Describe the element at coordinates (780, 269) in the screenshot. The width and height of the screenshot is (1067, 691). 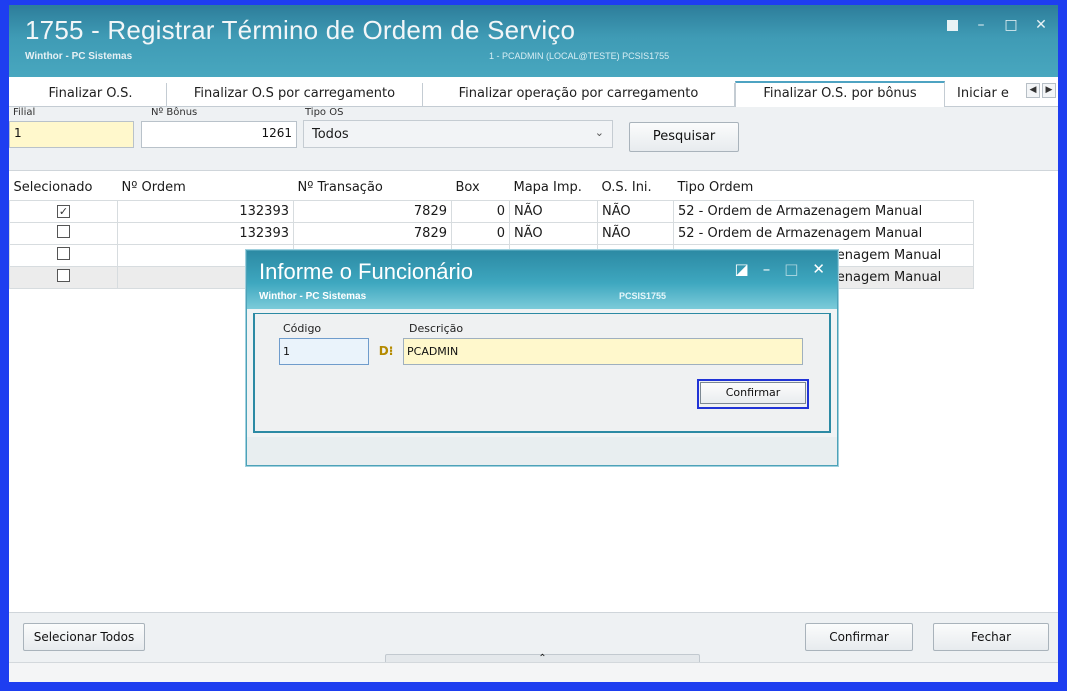
I see `dialog-controls: ◪ – □ ✕` at that location.